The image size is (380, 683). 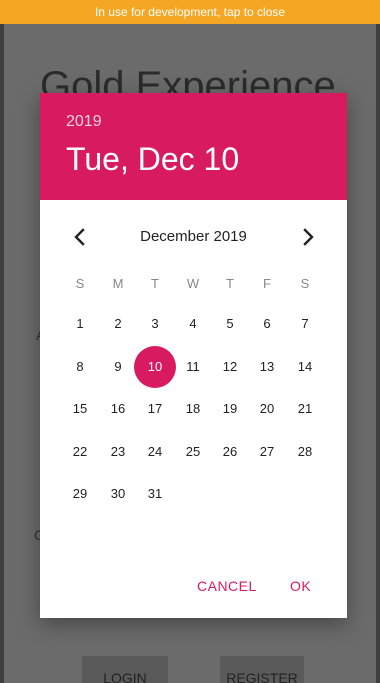 I want to click on weekday-header: W, so click(x=193, y=283).